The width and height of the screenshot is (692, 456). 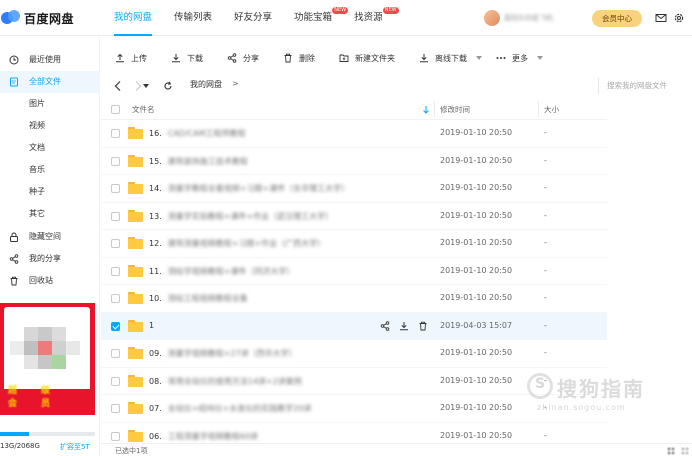 What do you see at coordinates (354, 299) in the screenshot?
I see `table-row: 10. 测绘工程视频教程全集 2019-01-10 20:50 -` at bounding box center [354, 299].